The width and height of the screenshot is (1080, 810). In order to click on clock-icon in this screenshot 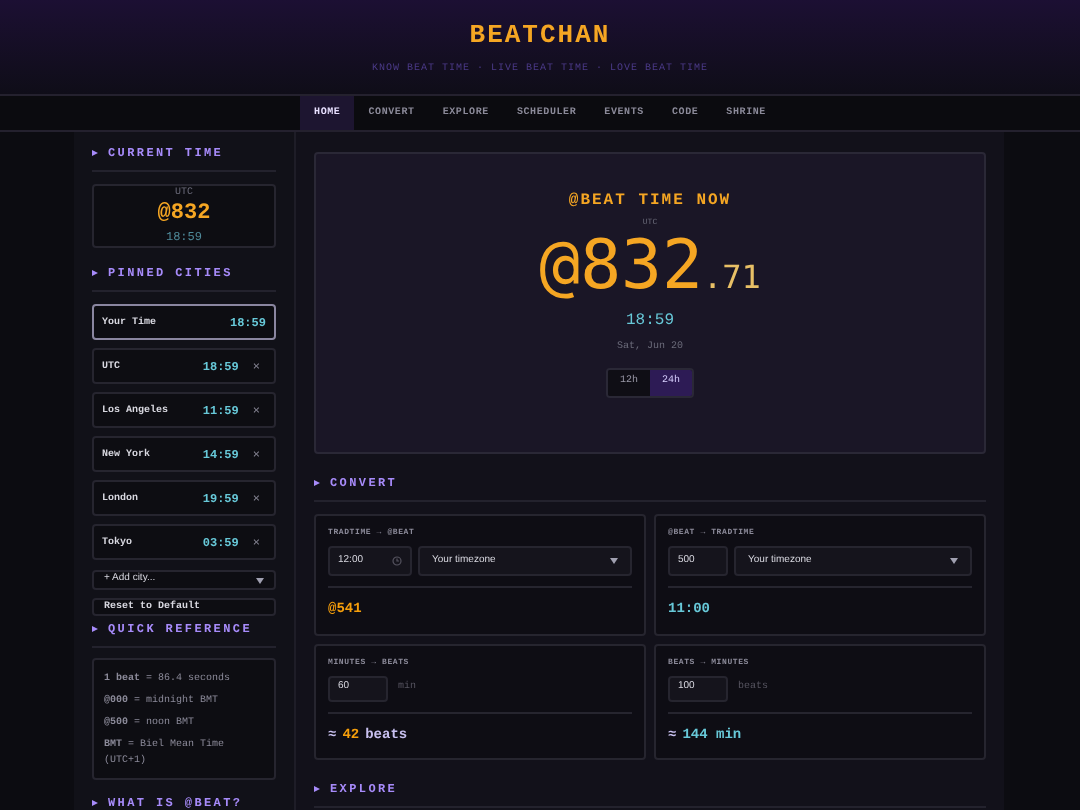, I will do `click(397, 561)`.